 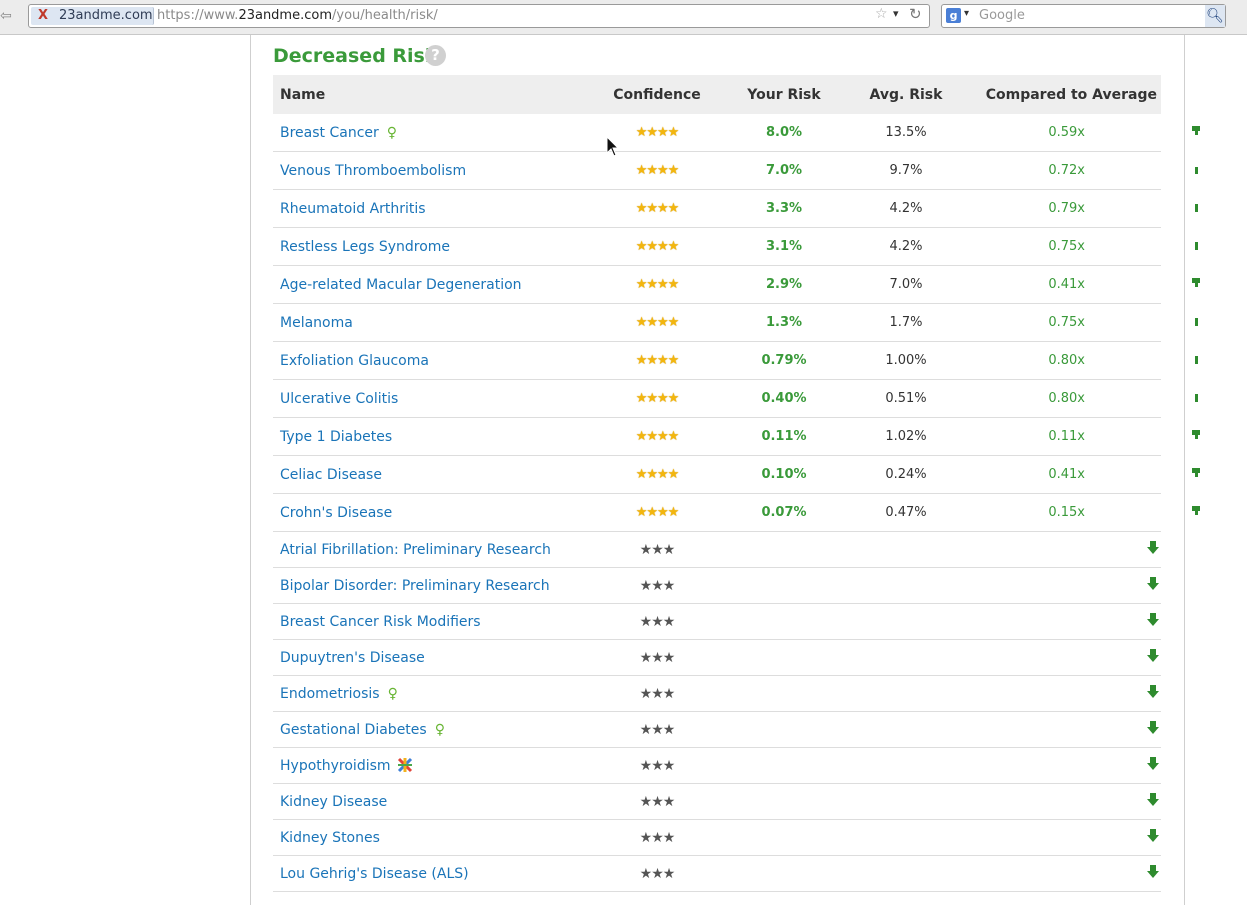 I want to click on condition-link: Rheumatoid Arthritis, so click(x=353, y=209).